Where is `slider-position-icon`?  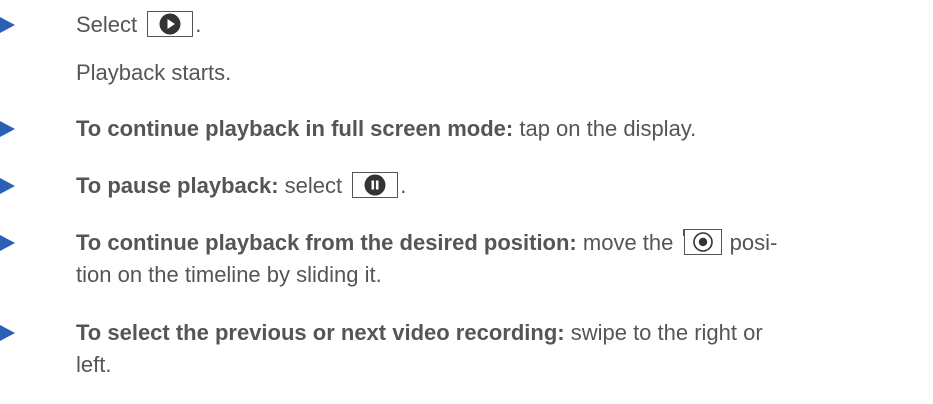
slider-position-icon is located at coordinates (702, 242).